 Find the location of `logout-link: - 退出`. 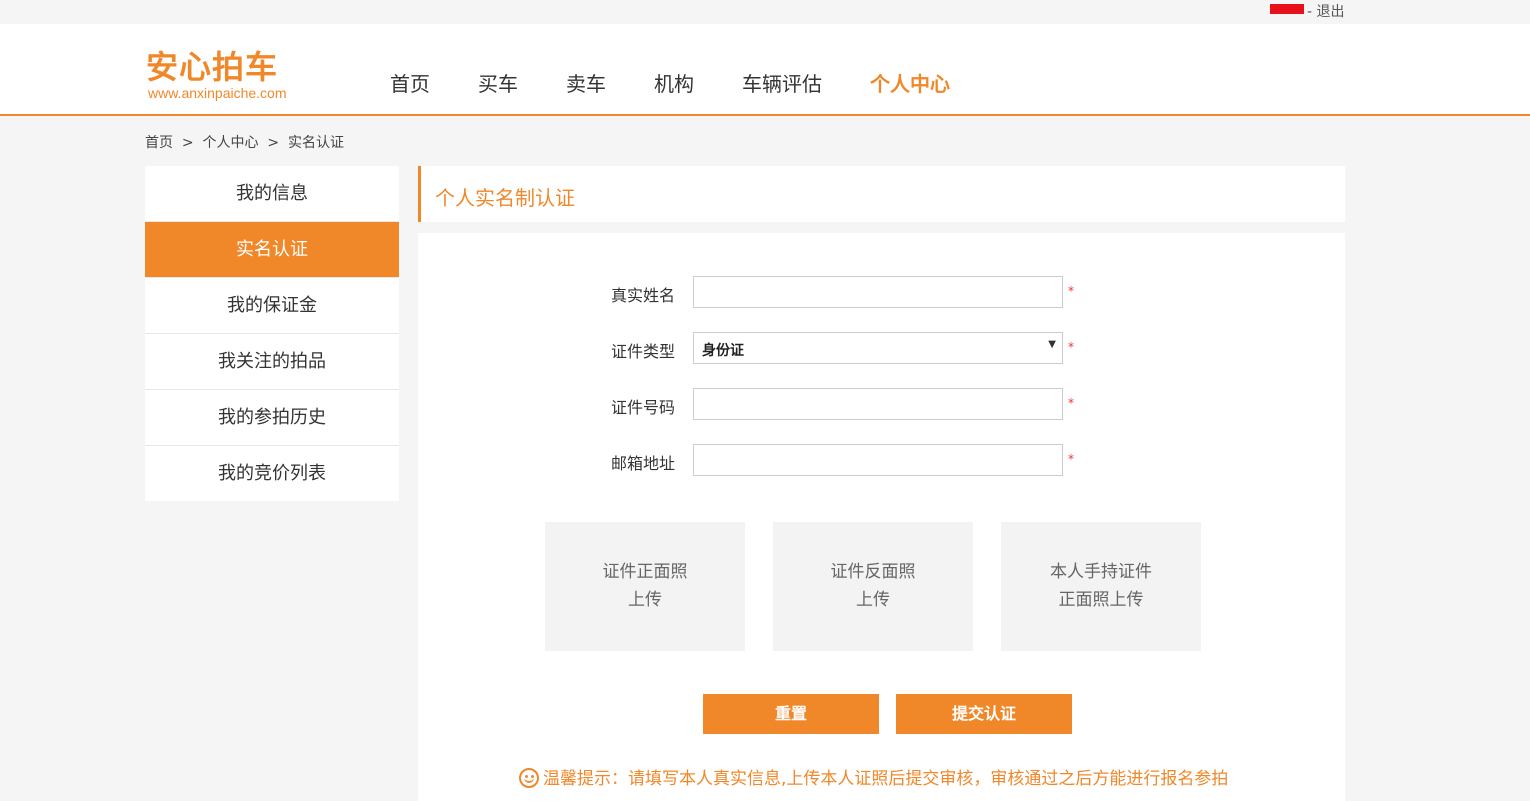

logout-link: - 退出 is located at coordinates (1326, 11).